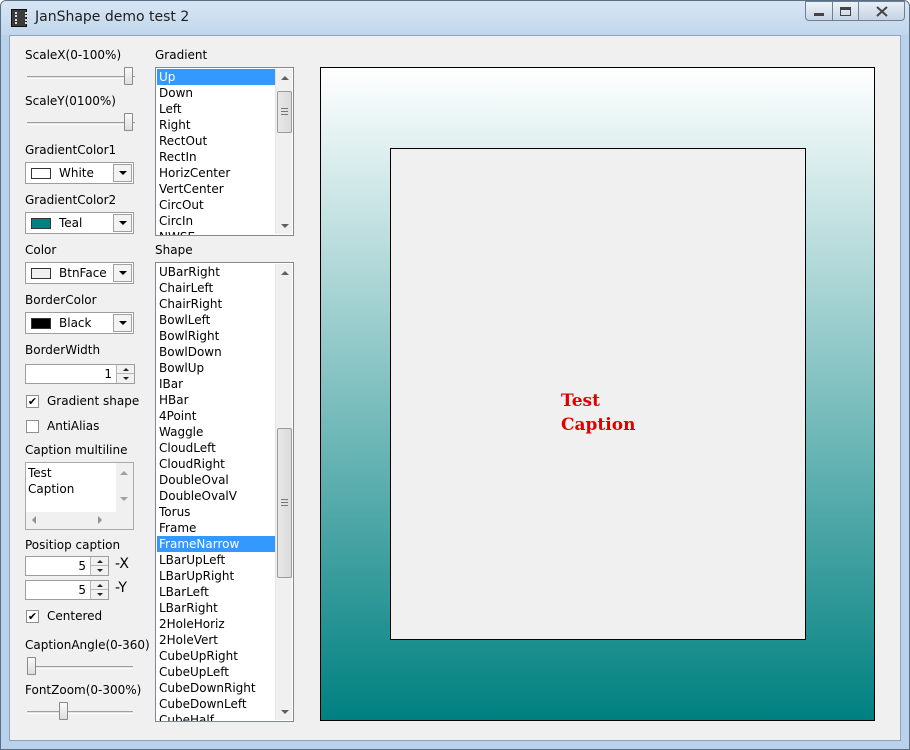  Describe the element at coordinates (216, 320) in the screenshot. I see `shape-list-item: BowlLeft` at that location.